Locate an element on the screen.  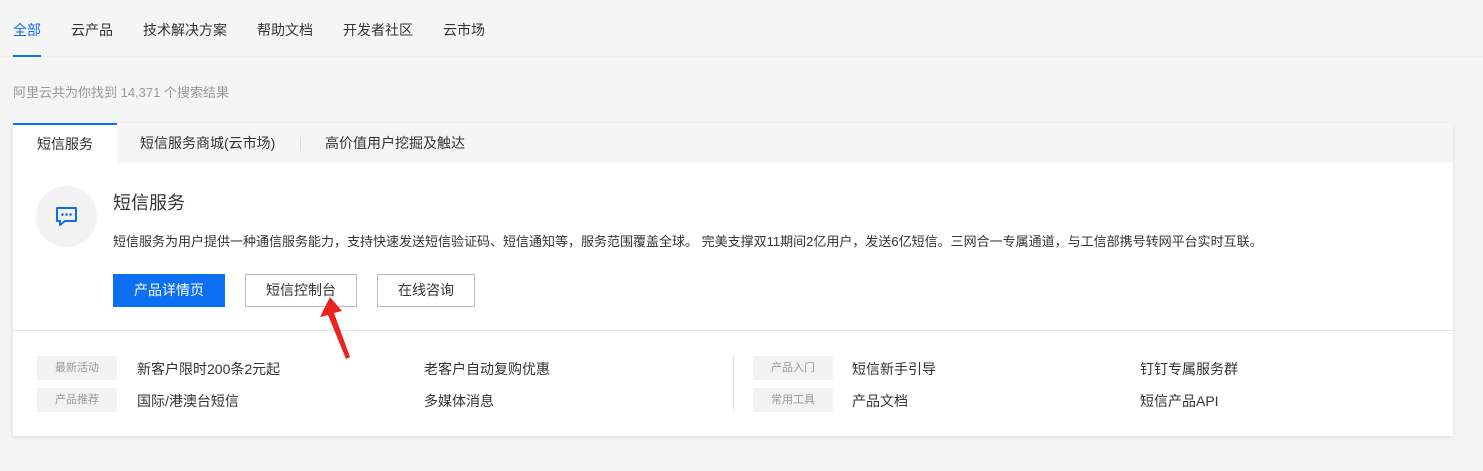
tab-all: 全部 is located at coordinates (27, 28).